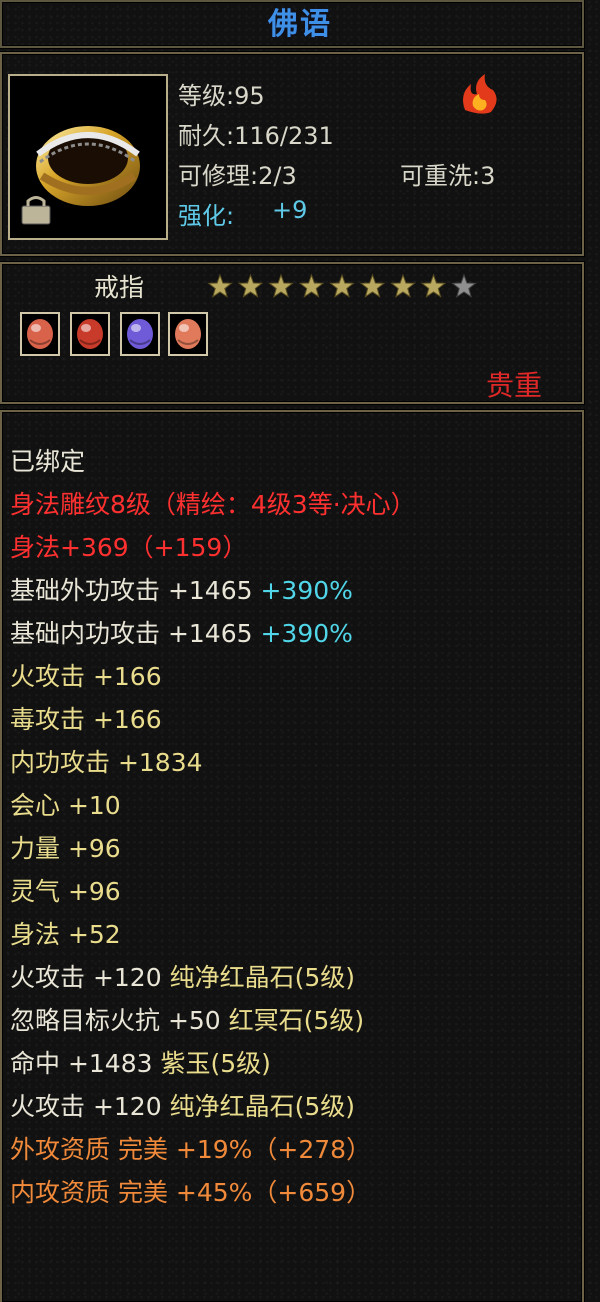 Image resolution: width=600 pixels, height=1302 pixels. Describe the element at coordinates (514, 385) in the screenshot. I see `rarity-label: 贵重` at that location.